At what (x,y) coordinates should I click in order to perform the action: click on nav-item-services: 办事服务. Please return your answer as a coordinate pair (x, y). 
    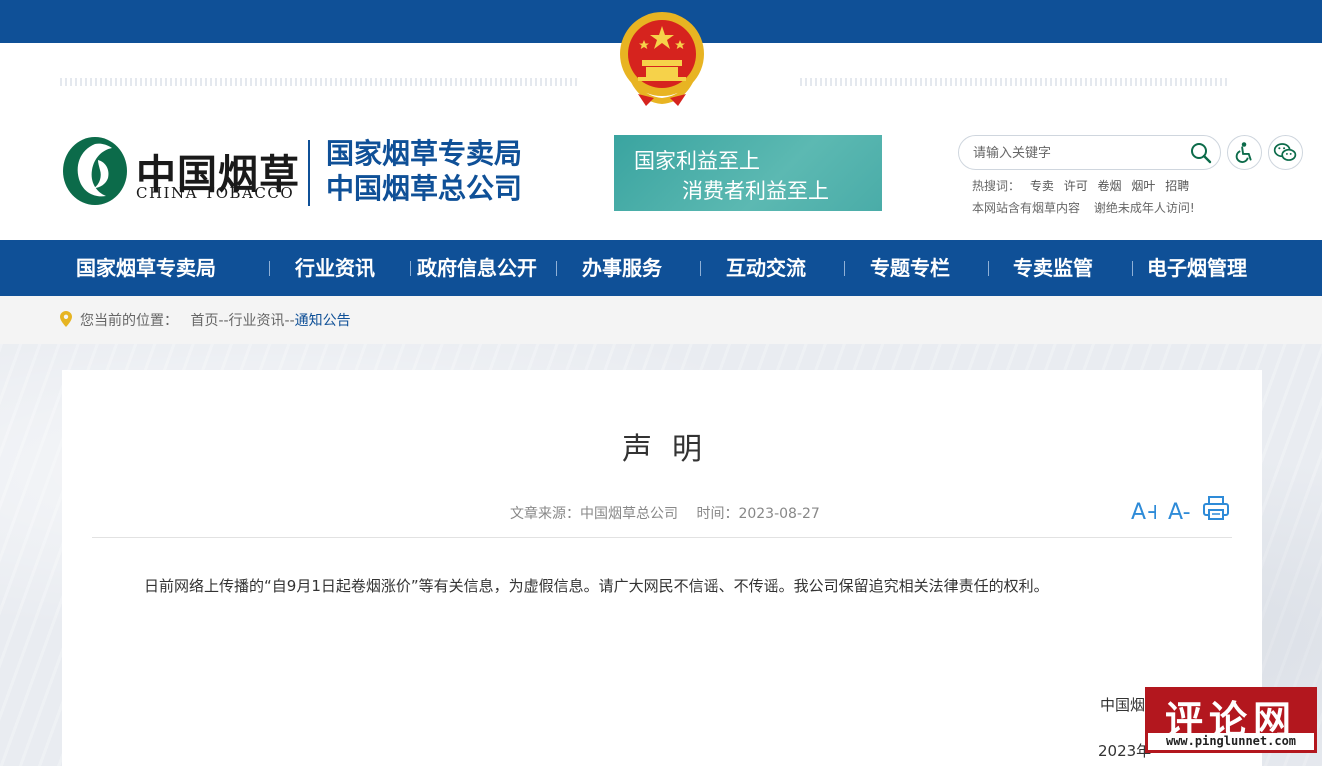
    Looking at the image, I should click on (622, 268).